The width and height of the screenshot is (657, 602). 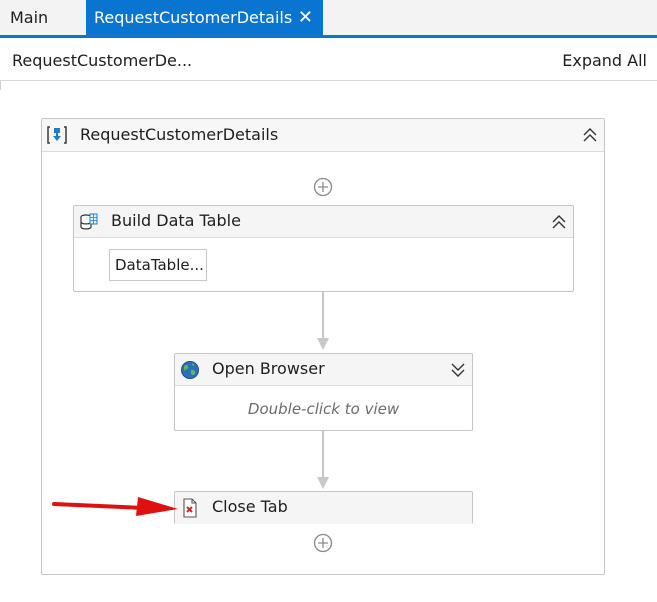 What do you see at coordinates (328, 61) in the screenshot?
I see `breadcrumb-bar: RequestCustomerDe... Expand All` at bounding box center [328, 61].